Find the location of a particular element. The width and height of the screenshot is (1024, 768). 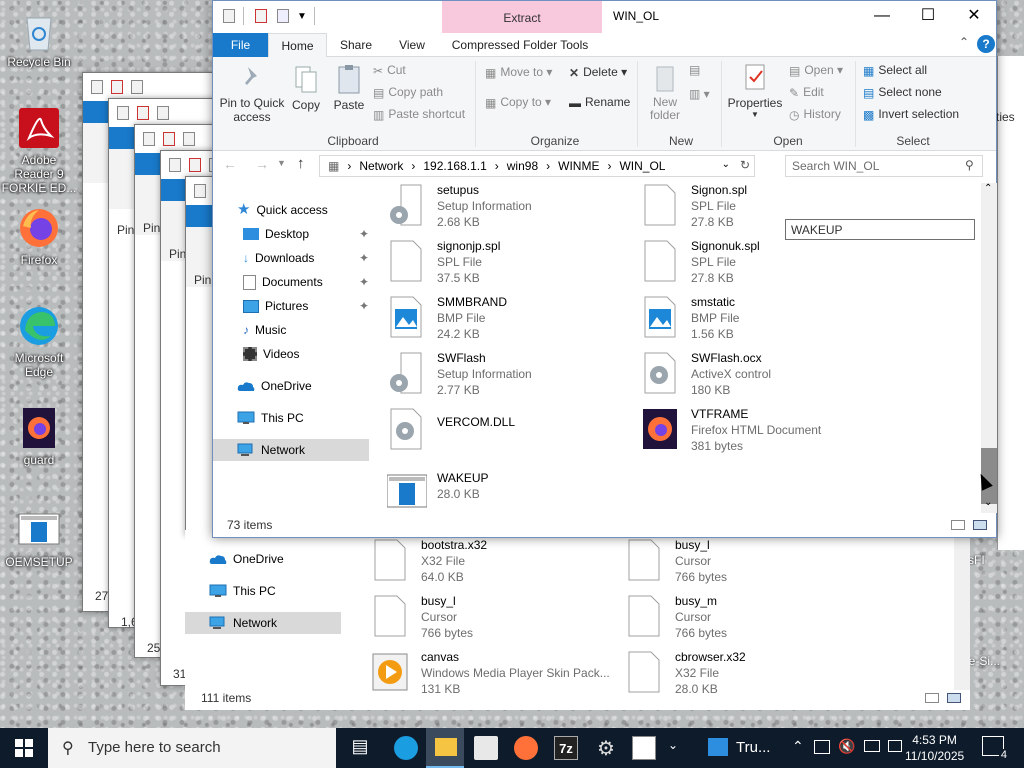

firefox-taskbar-icon is located at coordinates (526, 748).